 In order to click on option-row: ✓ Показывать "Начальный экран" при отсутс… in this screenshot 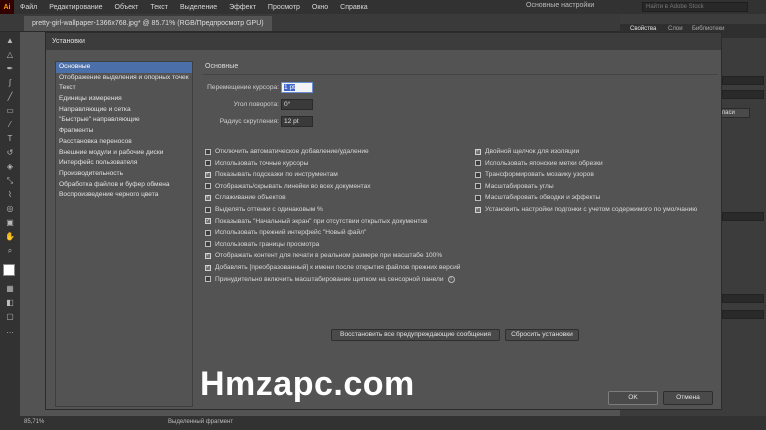, I will do `click(316, 221)`.